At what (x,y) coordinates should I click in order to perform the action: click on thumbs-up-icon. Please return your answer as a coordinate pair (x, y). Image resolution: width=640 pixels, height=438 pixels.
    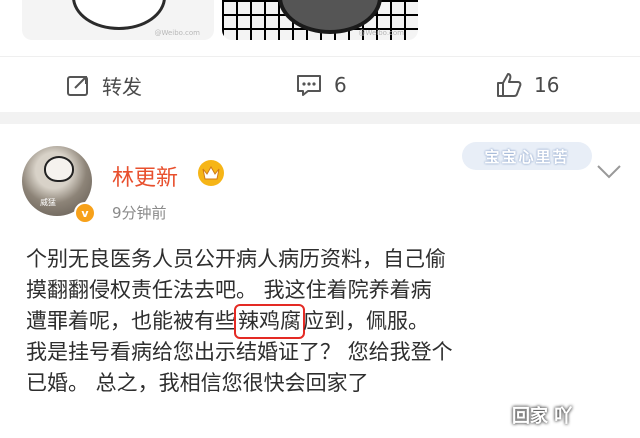
    Looking at the image, I should click on (509, 85).